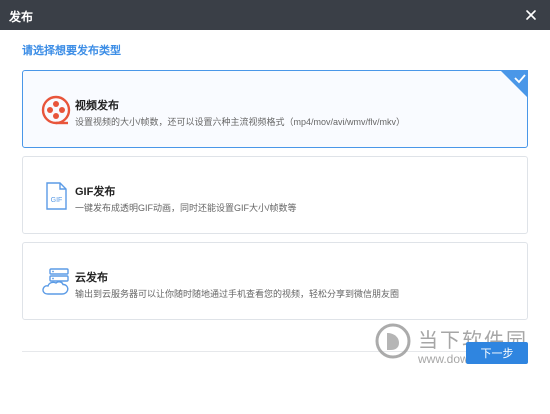  What do you see at coordinates (514, 84) in the screenshot?
I see `selected-check-icon` at bounding box center [514, 84].